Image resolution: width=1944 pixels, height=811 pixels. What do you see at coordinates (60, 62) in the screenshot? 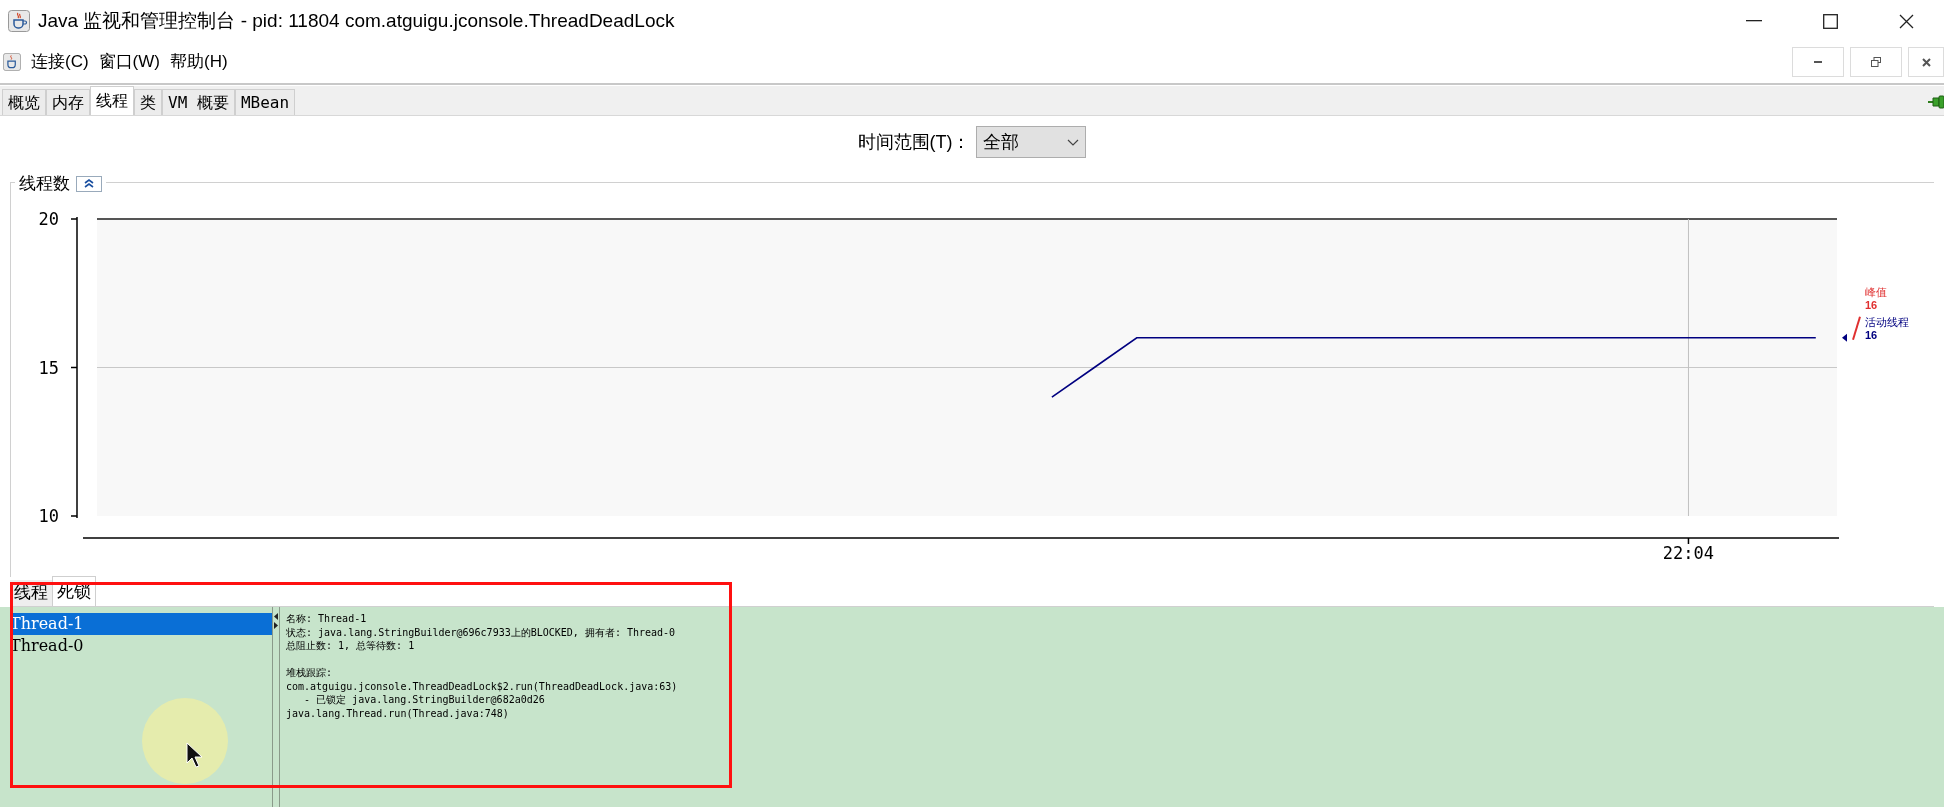
I see `menu-item: 连接(C)` at bounding box center [60, 62].